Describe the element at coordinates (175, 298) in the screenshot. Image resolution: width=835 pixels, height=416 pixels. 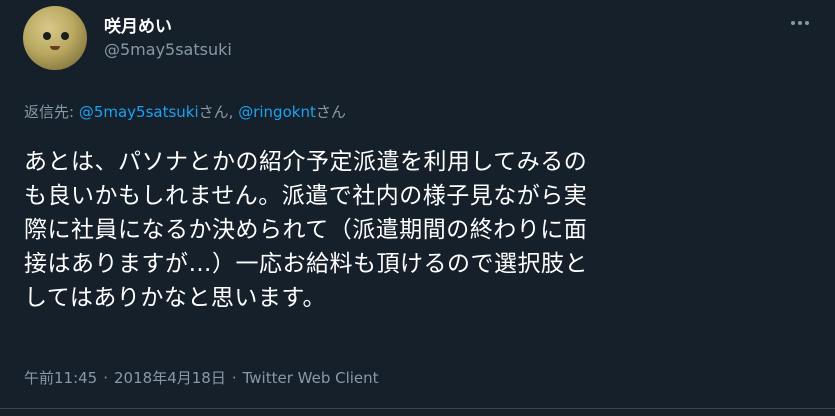
I see `tweet-body-line: してはありかなと思います。` at that location.